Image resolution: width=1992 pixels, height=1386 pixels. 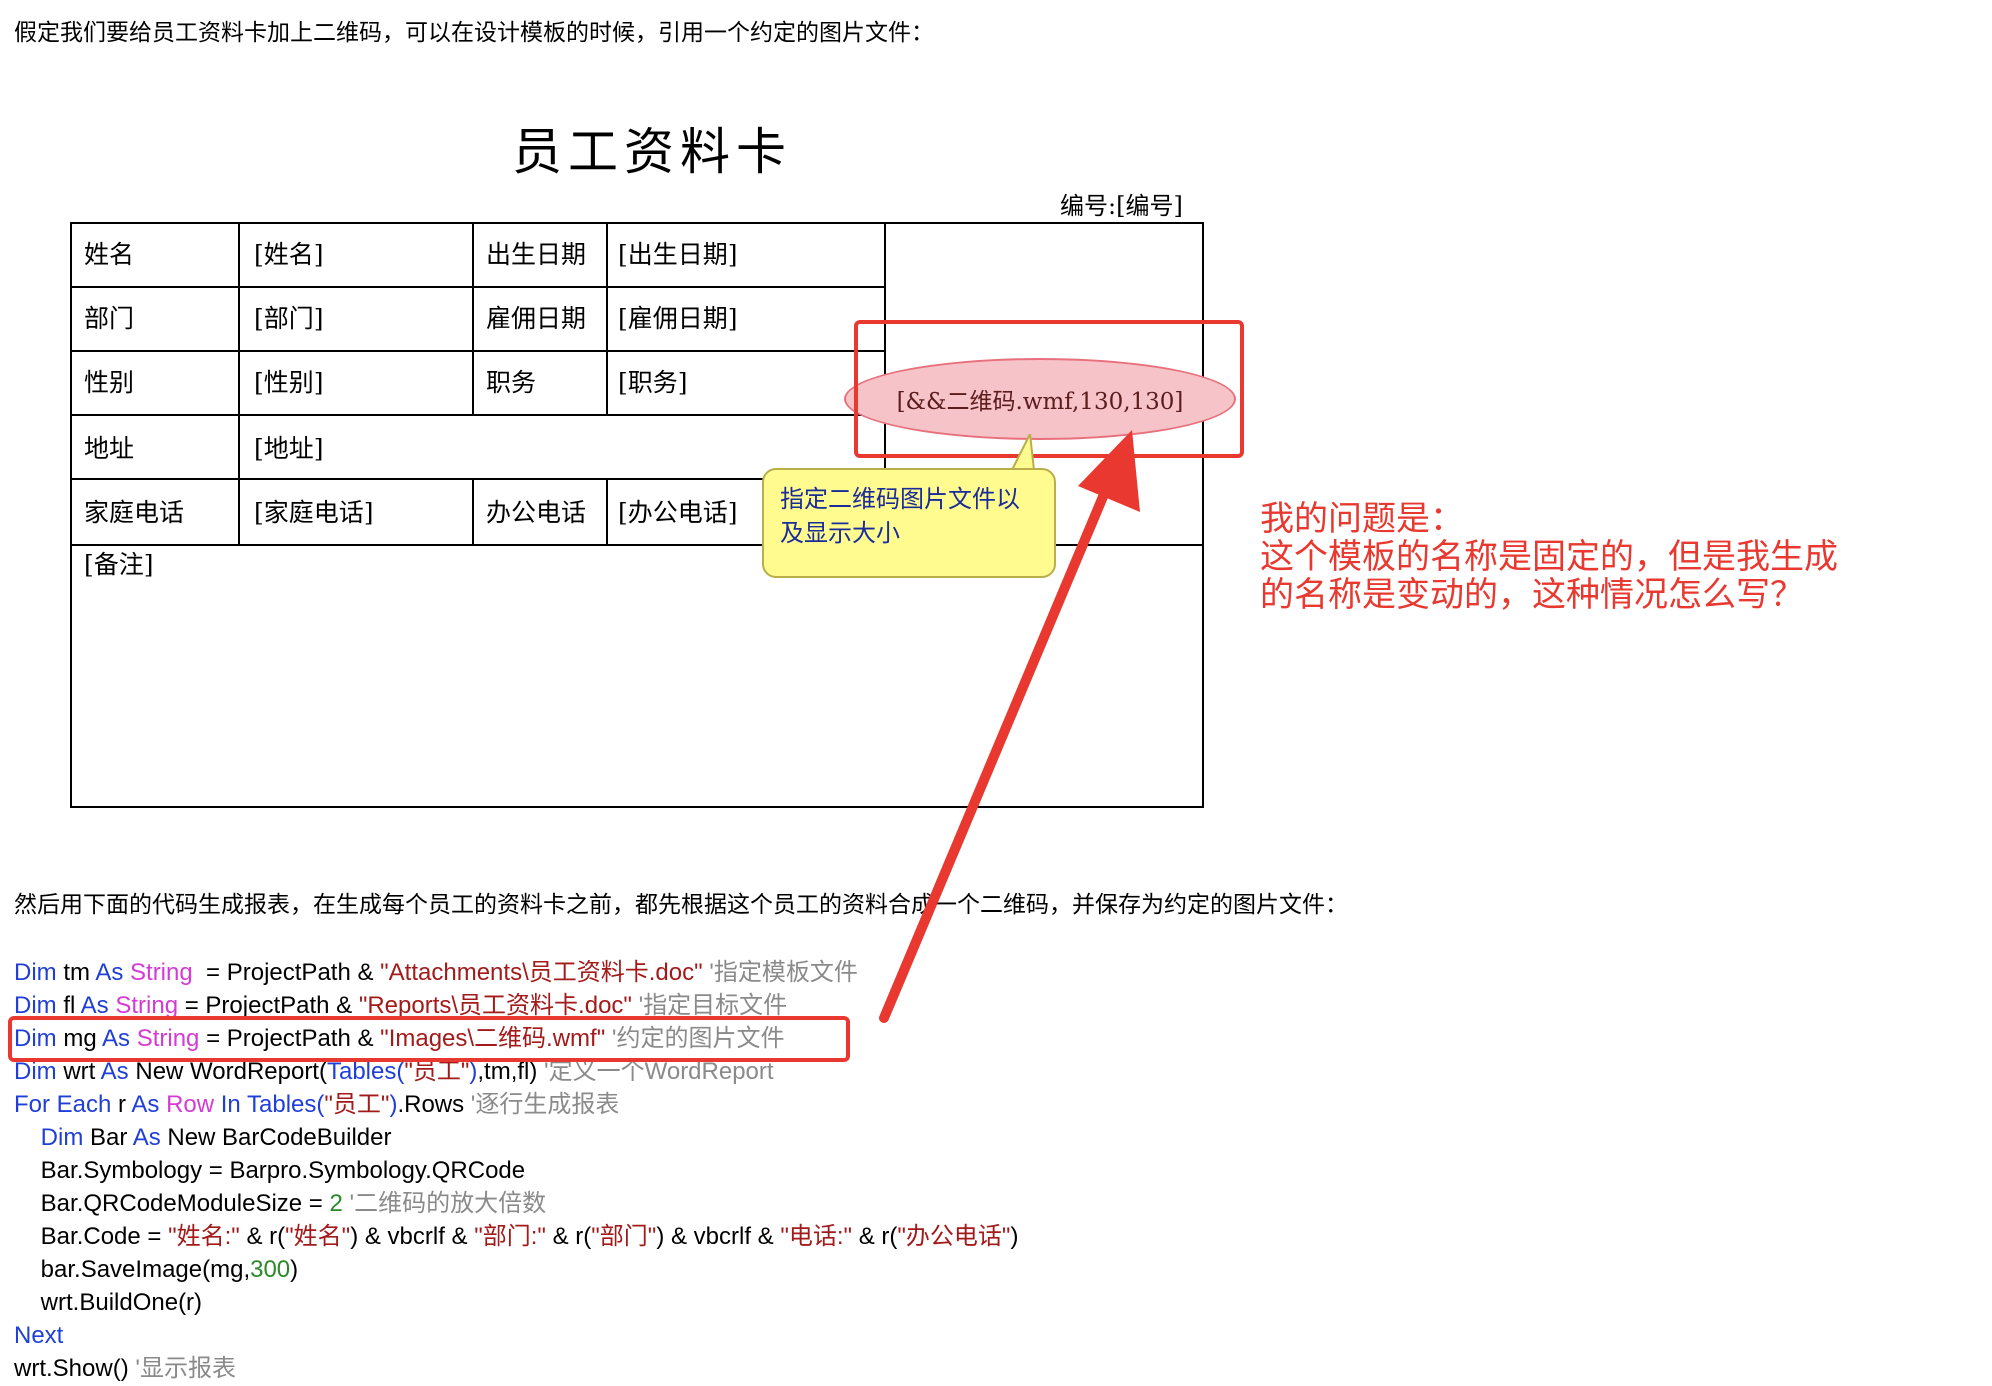 What do you see at coordinates (510, 1236) in the screenshot?
I see `code-token: "部门:"` at bounding box center [510, 1236].